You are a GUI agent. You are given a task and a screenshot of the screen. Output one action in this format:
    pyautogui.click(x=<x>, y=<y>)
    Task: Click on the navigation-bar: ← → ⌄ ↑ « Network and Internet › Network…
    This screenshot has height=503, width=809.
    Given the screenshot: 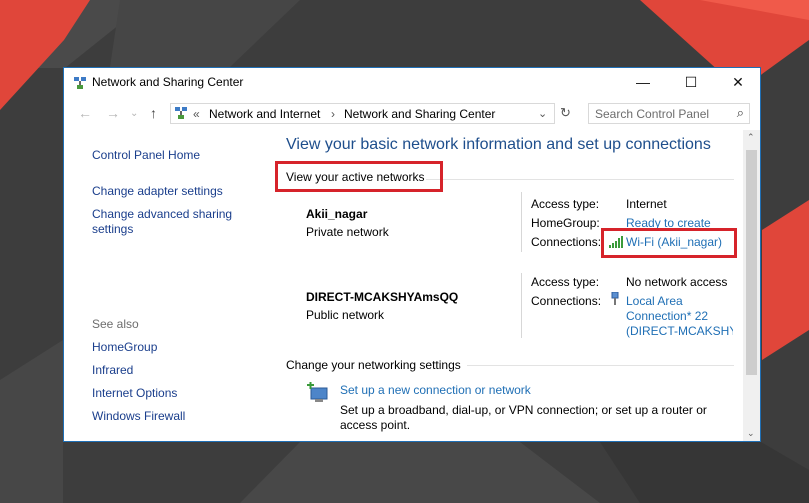 What is the action you would take?
    pyautogui.click(x=412, y=113)
    